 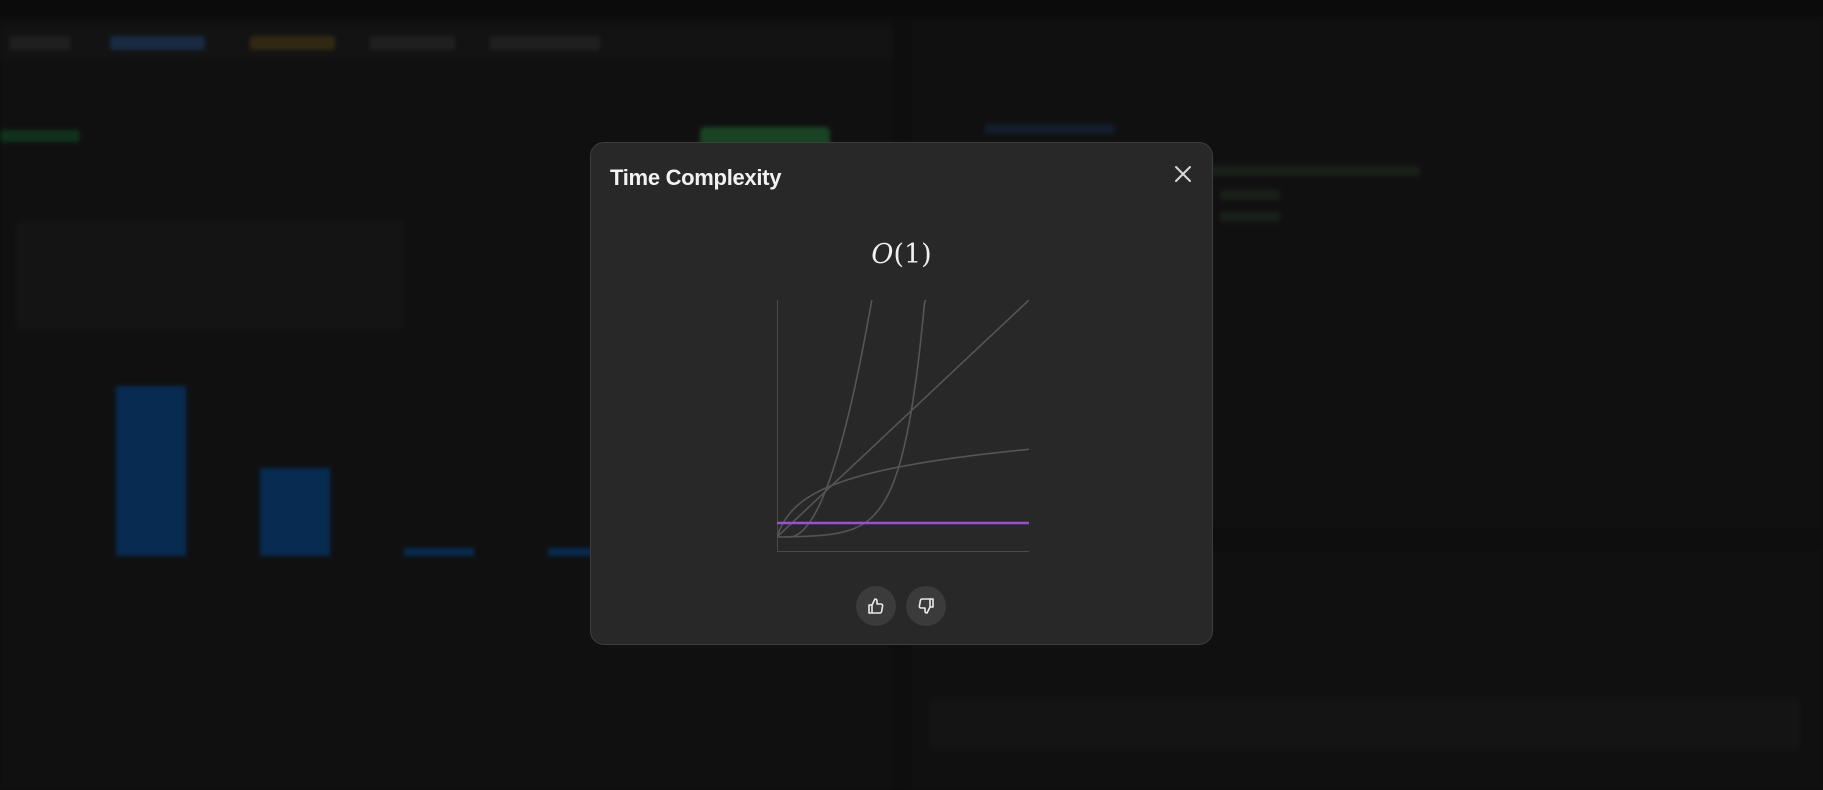 What do you see at coordinates (912, 254) in the screenshot?
I see `complexity-argument: (1)` at bounding box center [912, 254].